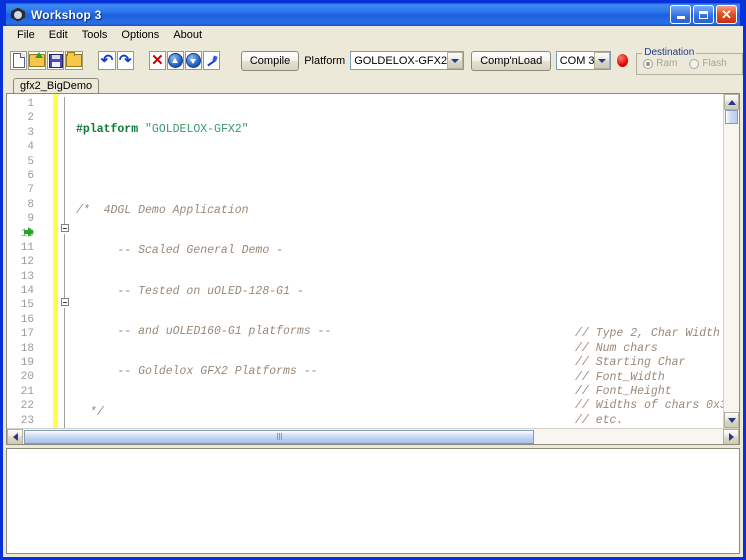 The height and width of the screenshot is (560, 746). What do you see at coordinates (27, 391) in the screenshot?
I see `line-number: 21` at bounding box center [27, 391].